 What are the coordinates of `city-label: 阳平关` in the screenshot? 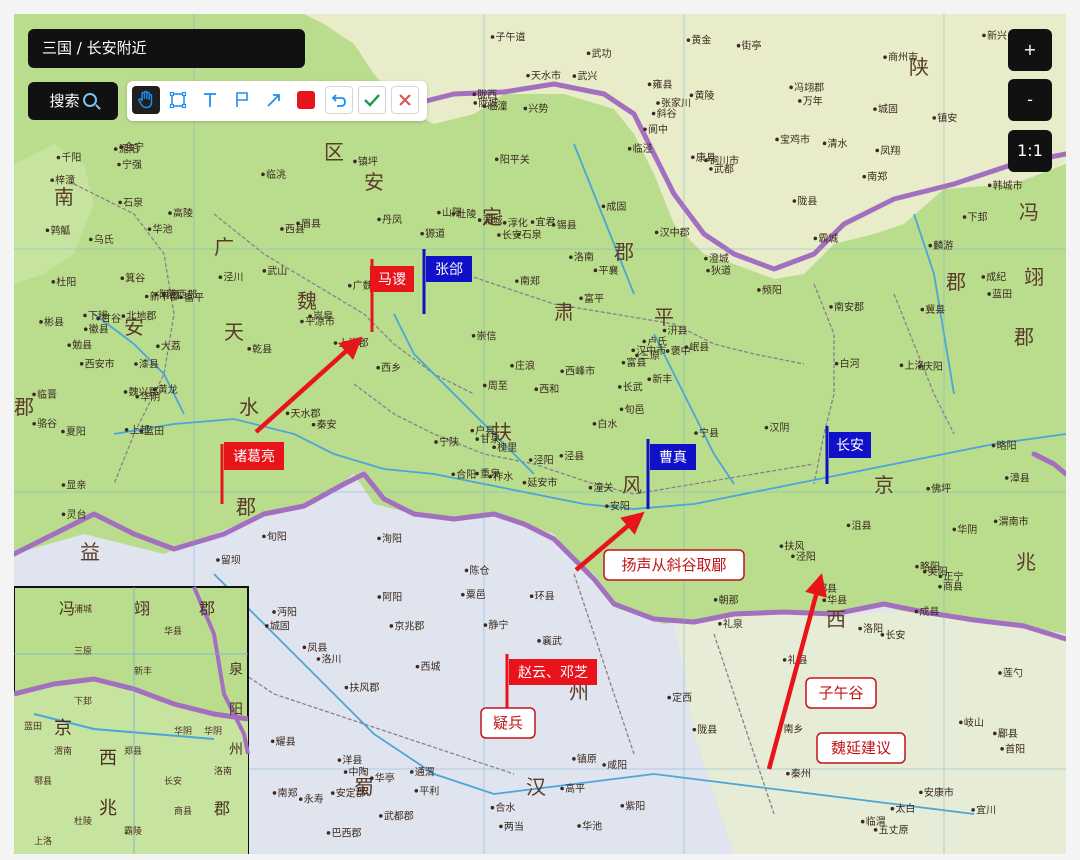 It's located at (515, 159).